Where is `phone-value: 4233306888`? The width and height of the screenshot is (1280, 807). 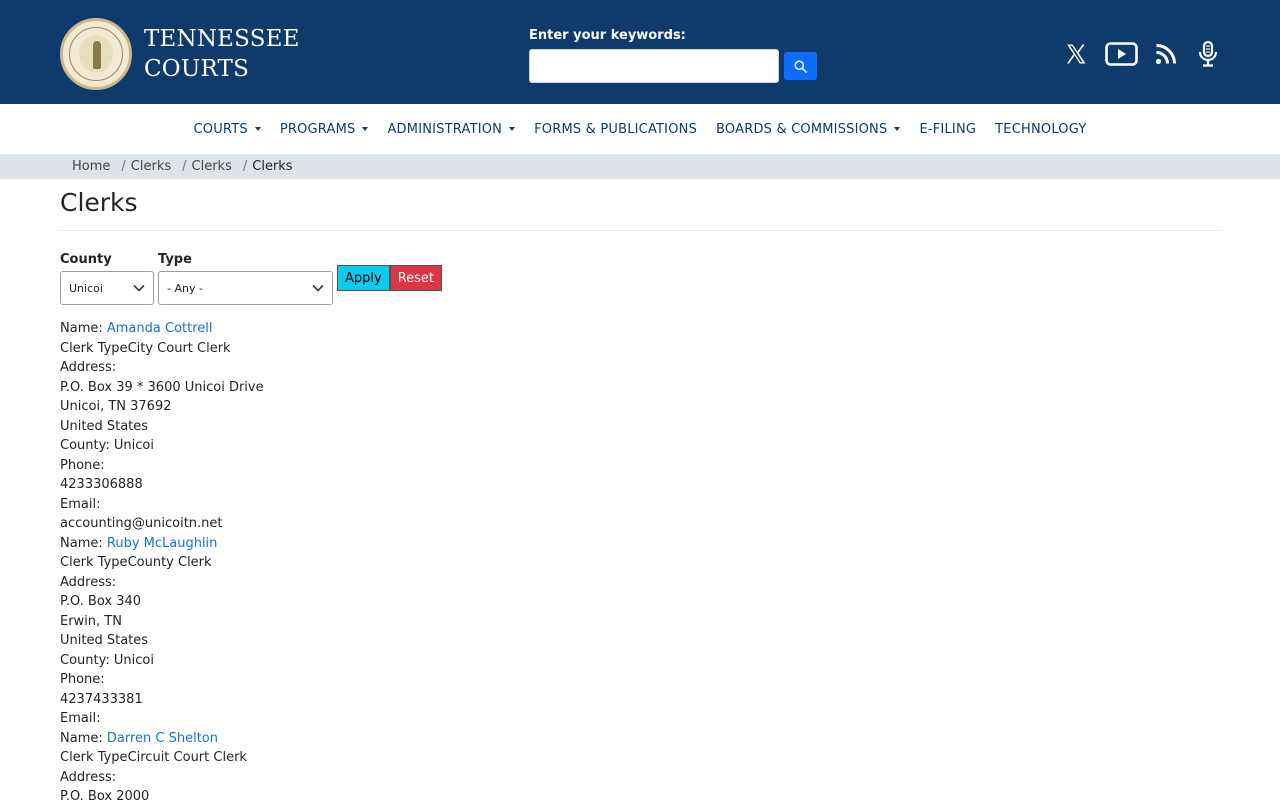
phone-value: 4233306888 is located at coordinates (101, 484).